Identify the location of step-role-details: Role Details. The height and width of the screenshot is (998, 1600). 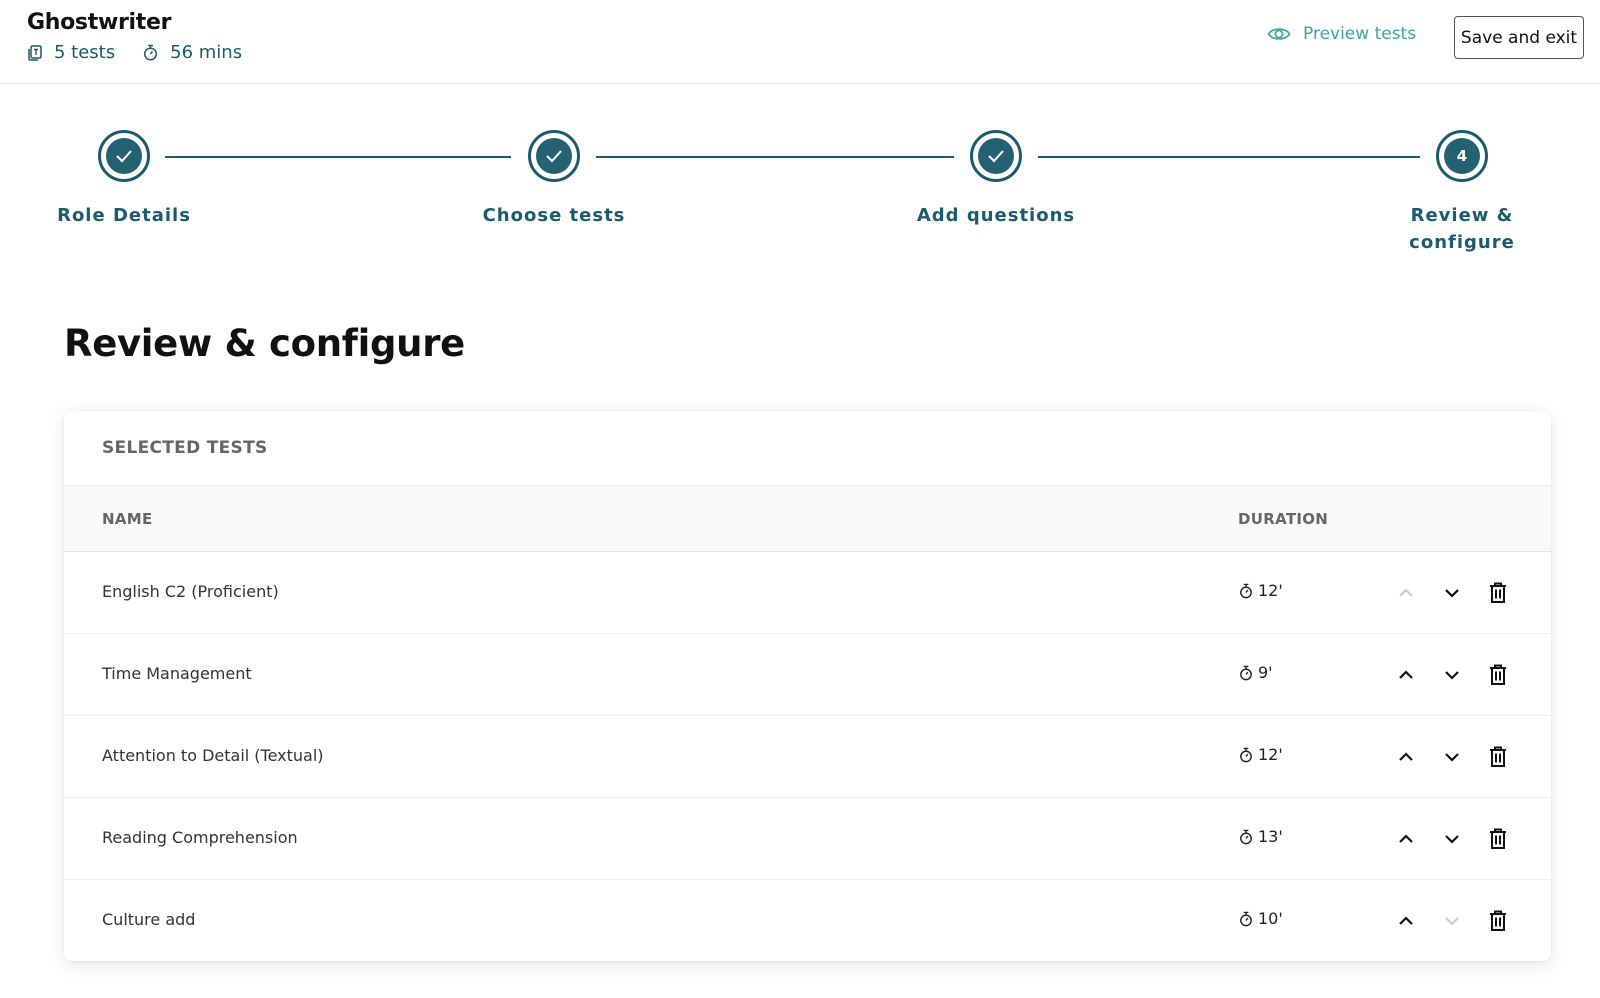
(124, 179).